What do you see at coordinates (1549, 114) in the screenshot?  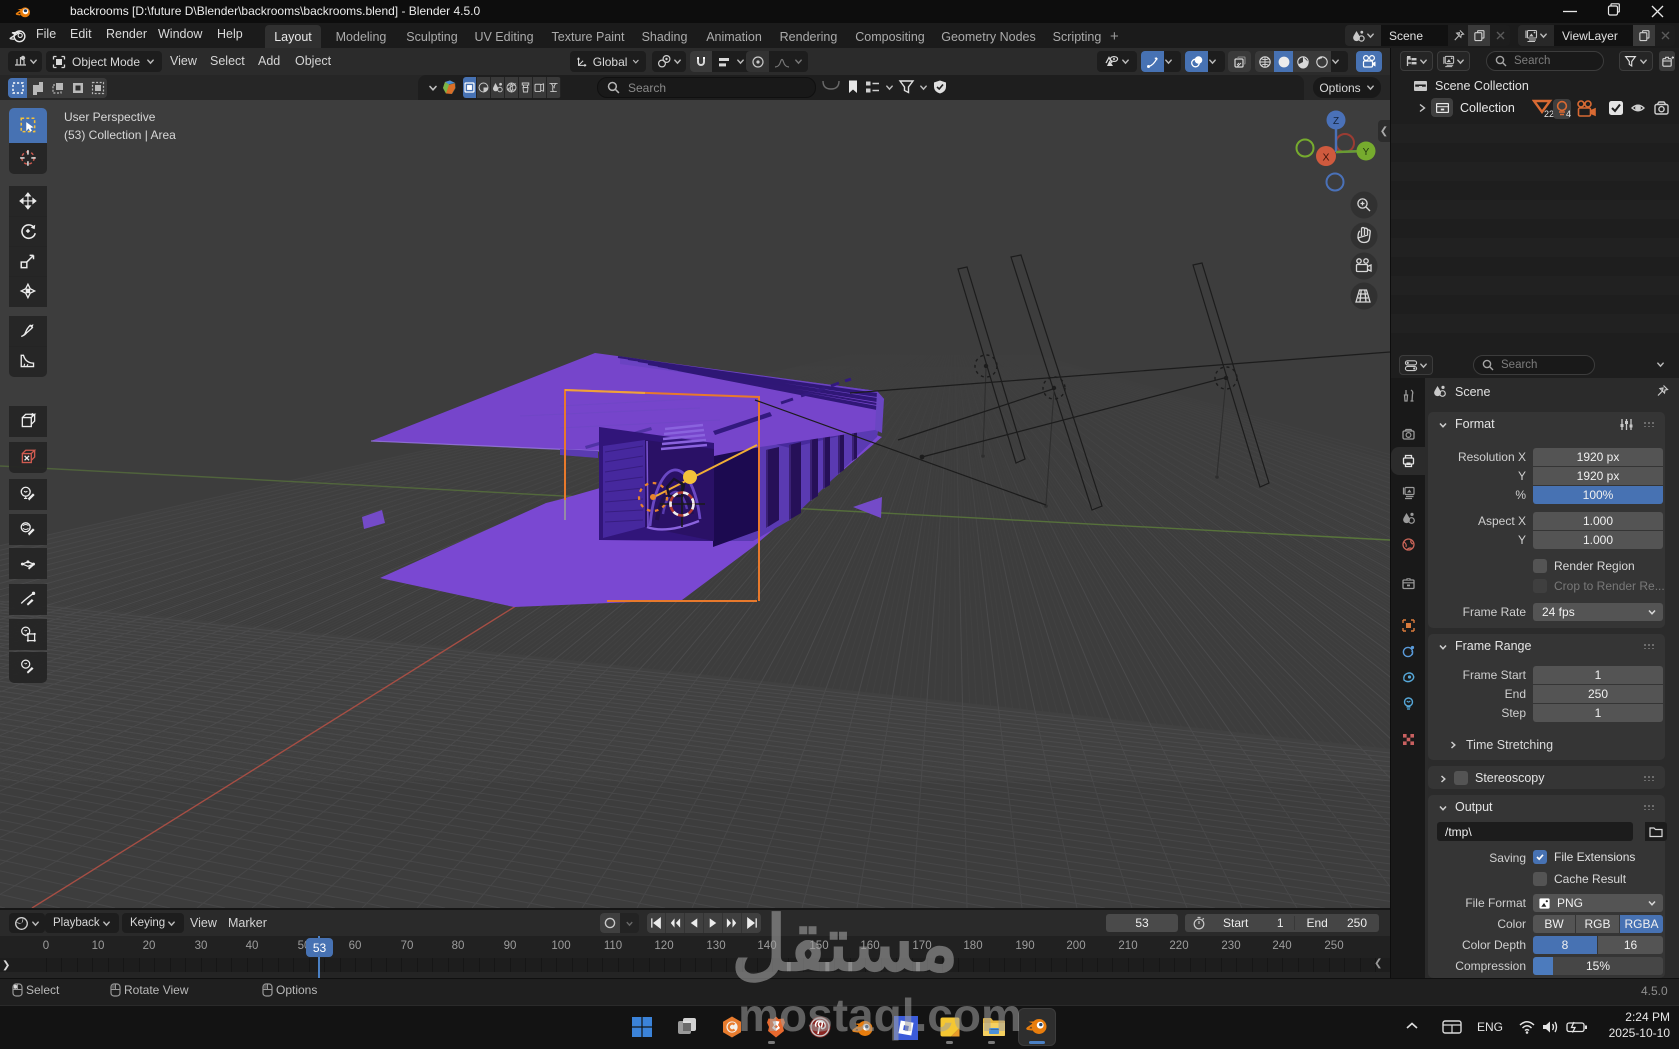 I see `svg-text: 22` at bounding box center [1549, 114].